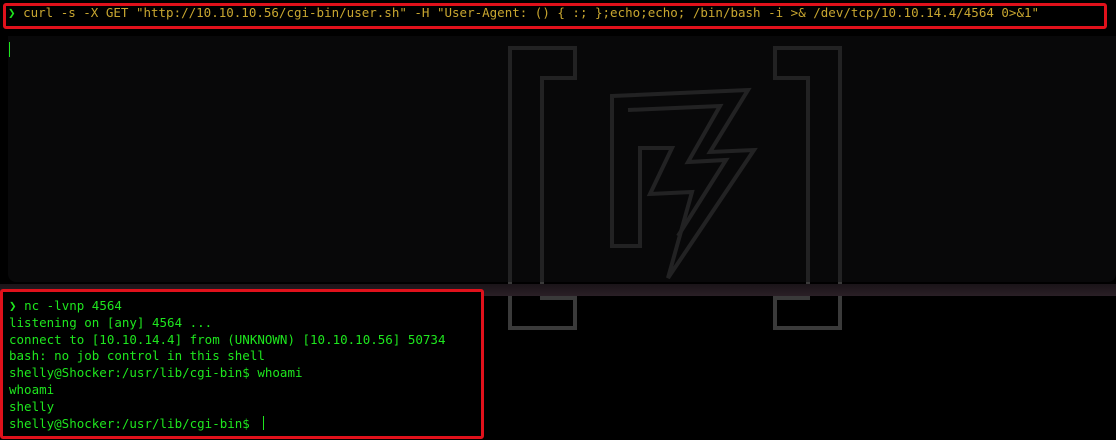 This screenshot has height=440, width=1116. Describe the element at coordinates (137, 356) in the screenshot. I see `output-line: bash: no job control in this shell` at that location.